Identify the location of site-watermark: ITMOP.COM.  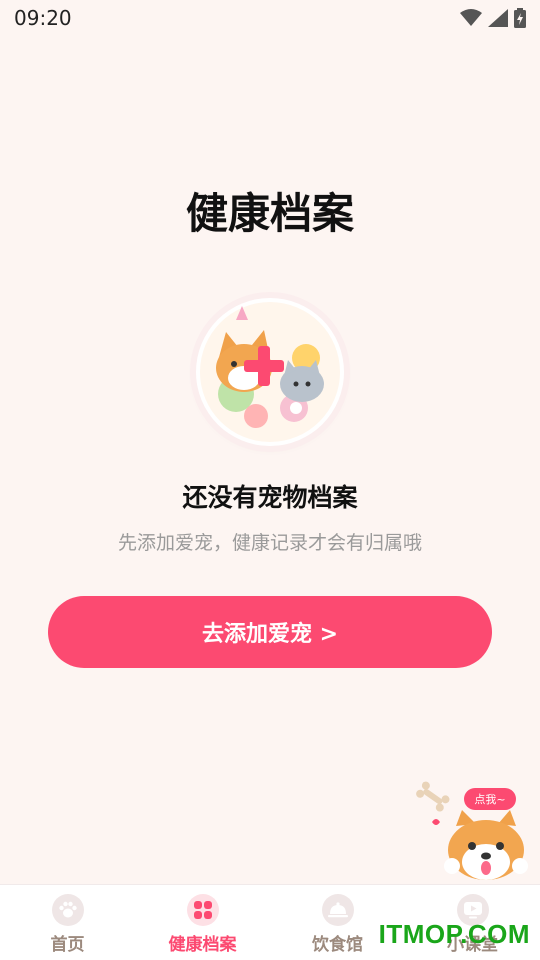
(454, 934).